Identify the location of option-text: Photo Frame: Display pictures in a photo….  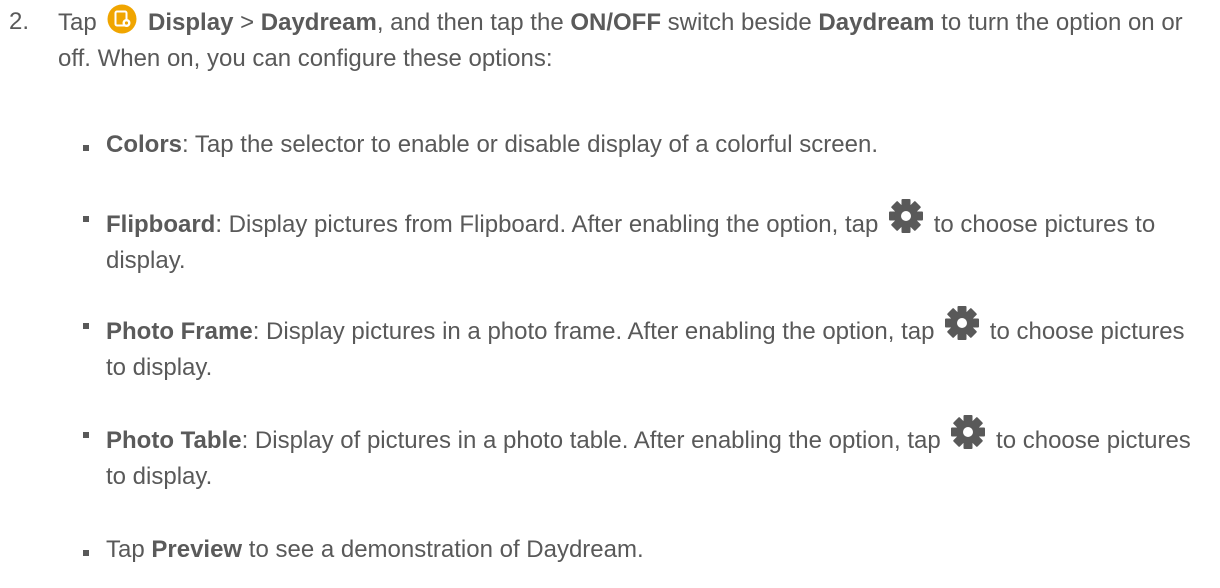
(656, 345).